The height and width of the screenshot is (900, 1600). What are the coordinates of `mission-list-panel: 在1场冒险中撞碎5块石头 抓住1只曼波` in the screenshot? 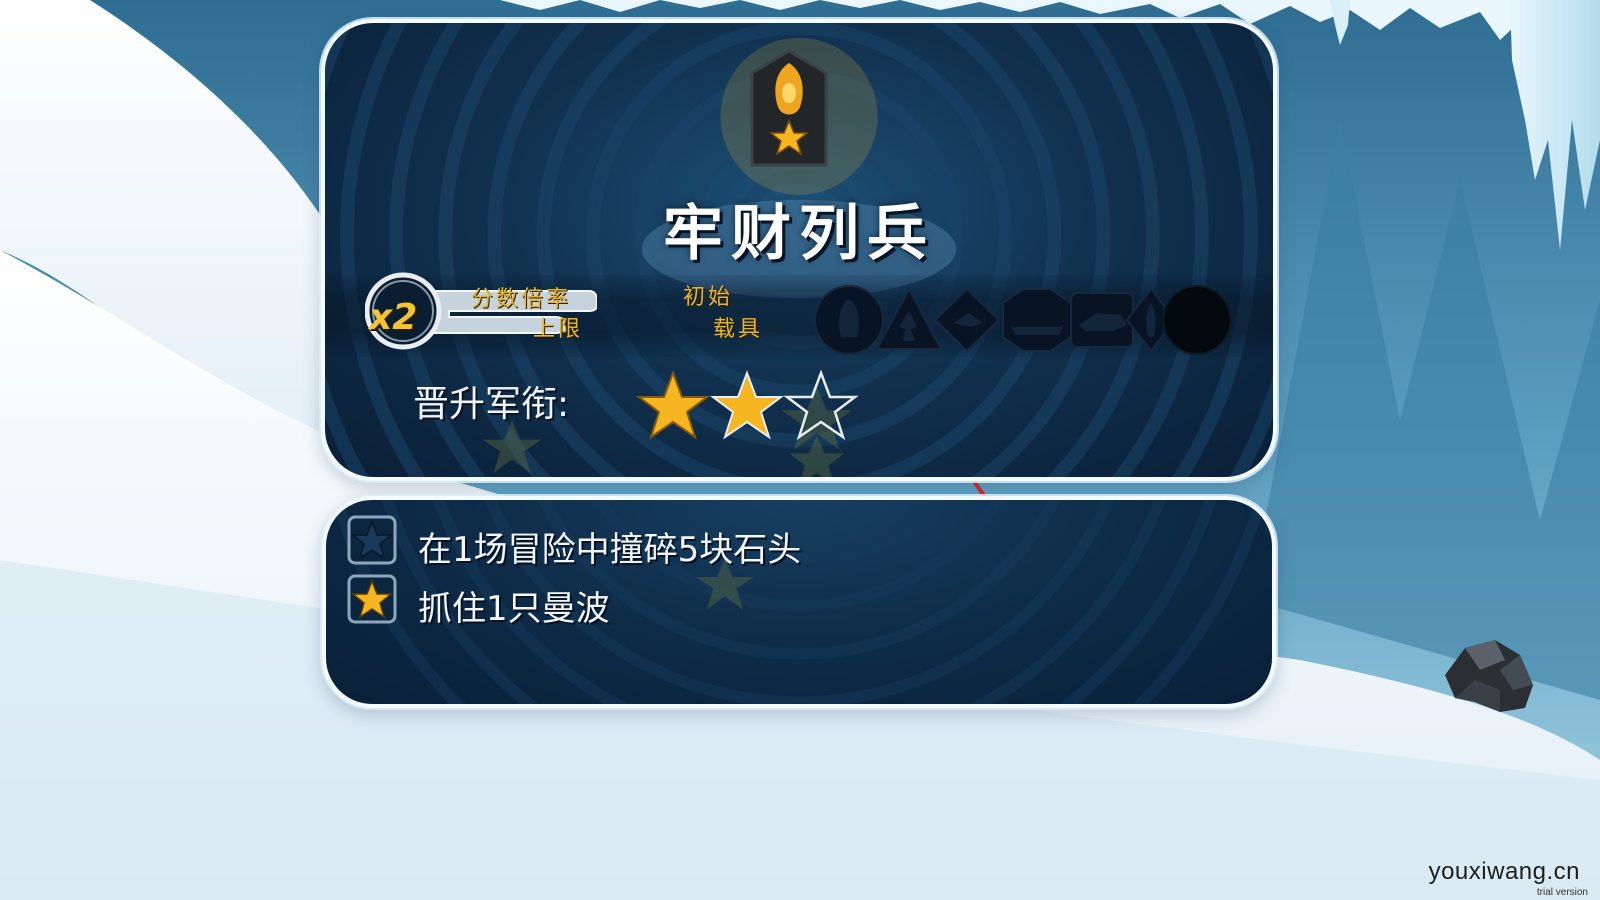 It's located at (799, 602).